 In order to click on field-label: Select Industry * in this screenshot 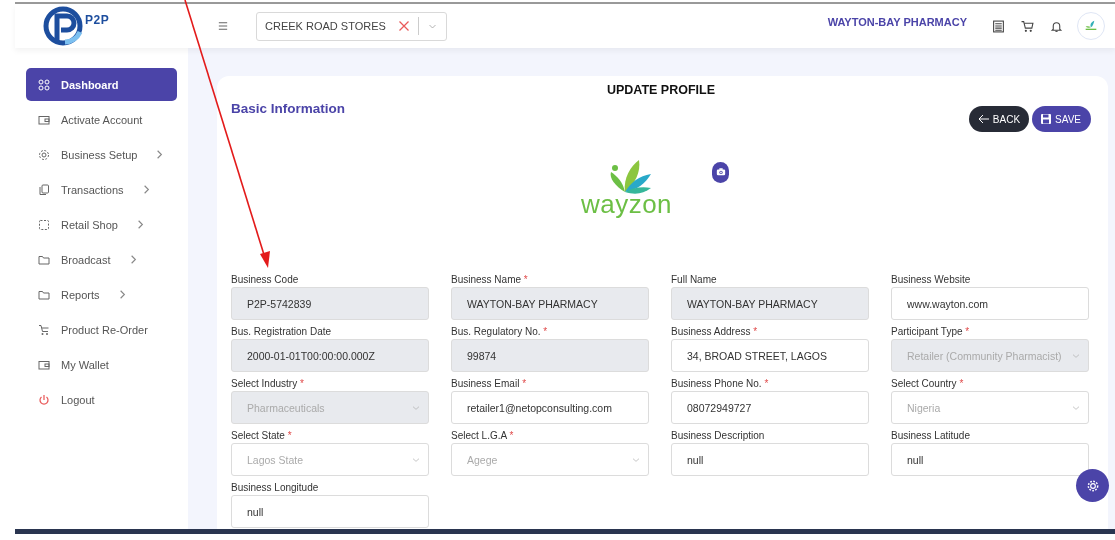, I will do `click(268, 384)`.